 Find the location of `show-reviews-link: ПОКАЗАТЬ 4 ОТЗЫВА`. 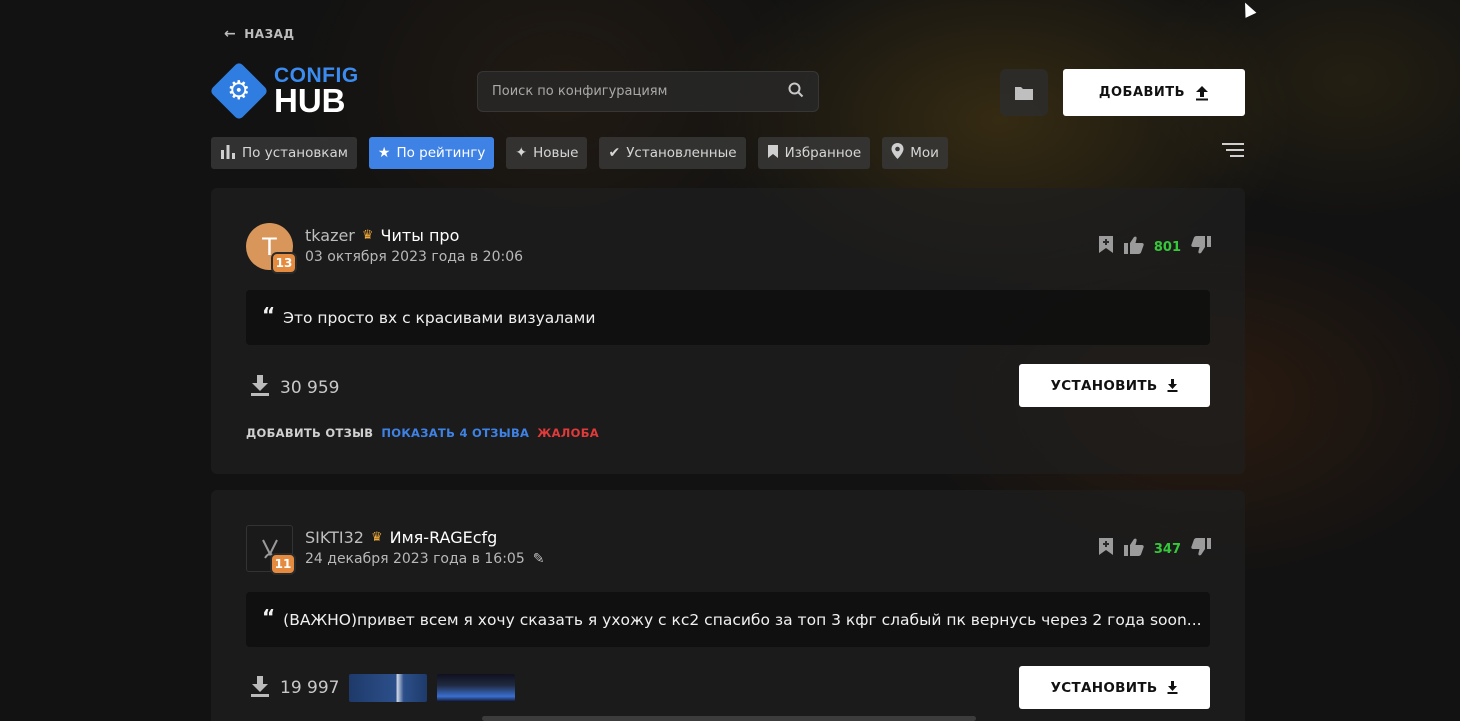

show-reviews-link: ПОКАЗАТЬ 4 ОТЗЫВА is located at coordinates (455, 433).